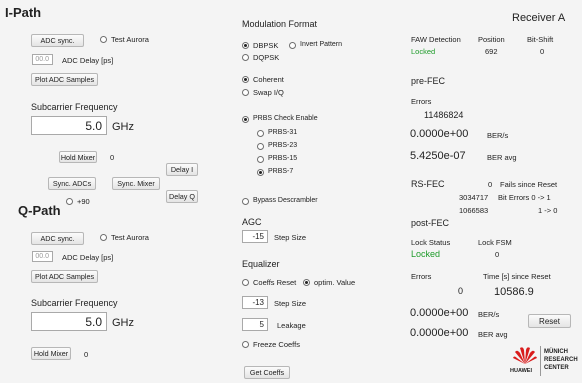 The height and width of the screenshot is (383, 582). What do you see at coordinates (136, 183) in the screenshot?
I see `sync-mixer-button: Sync. Mixer` at bounding box center [136, 183].